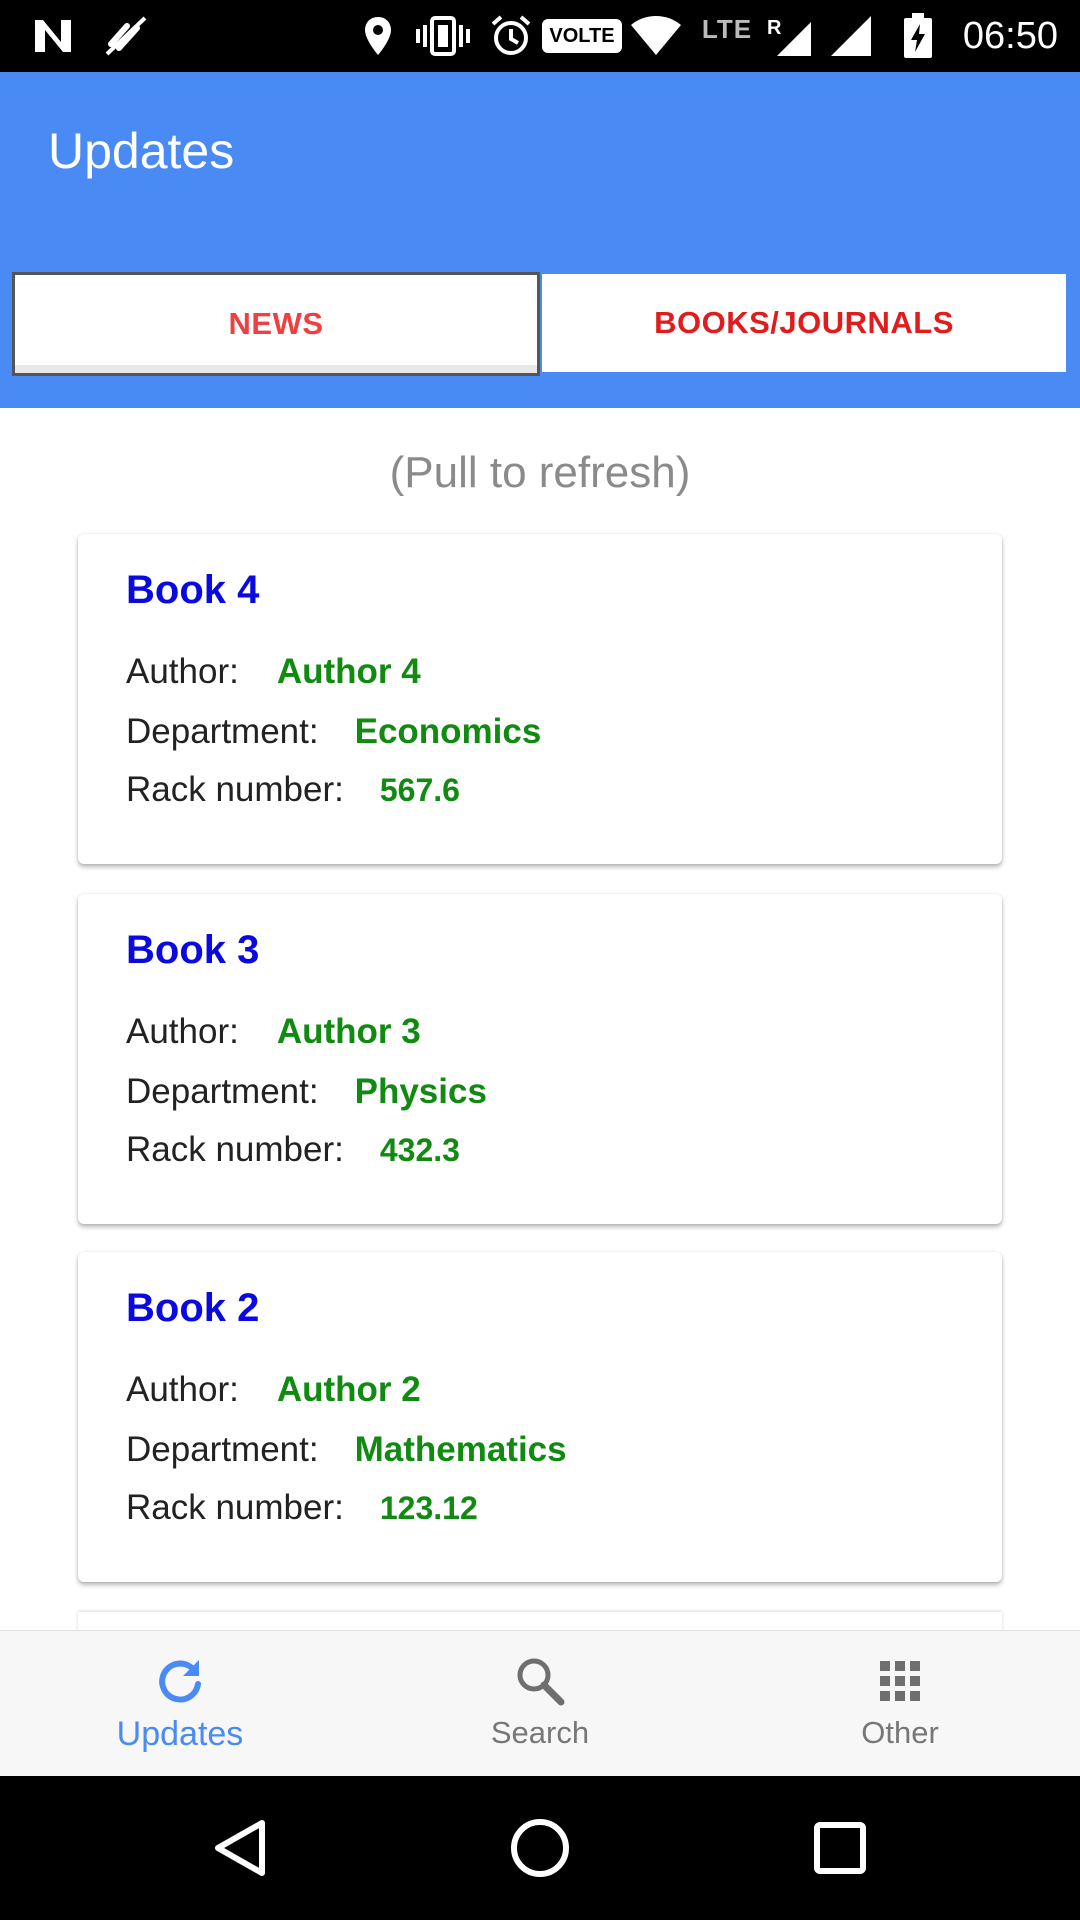 This screenshot has height=1920, width=1080. I want to click on system-nav-bar, so click(540, 1848).